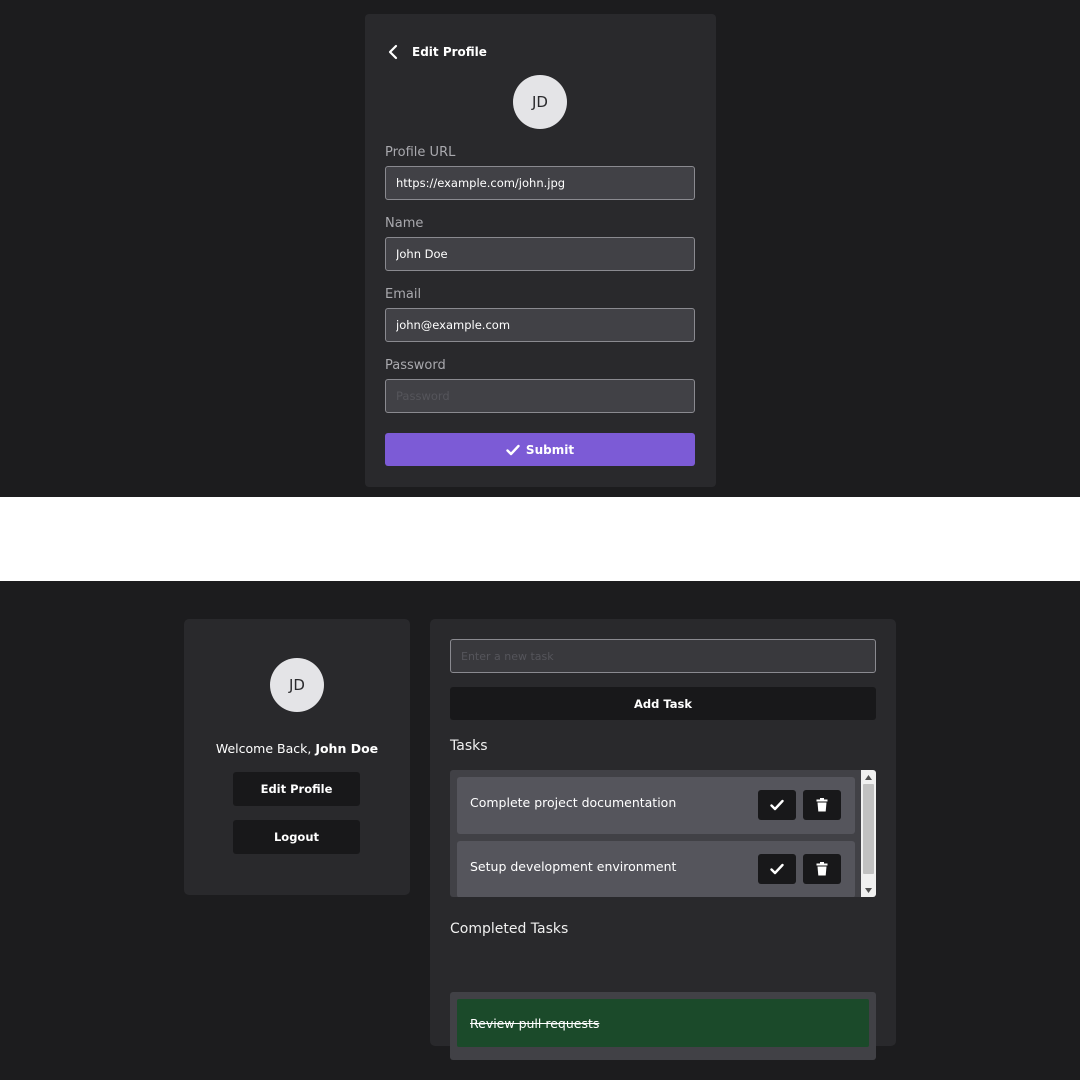 The image size is (1080, 1080). I want to click on logout-button: Logout, so click(296, 837).